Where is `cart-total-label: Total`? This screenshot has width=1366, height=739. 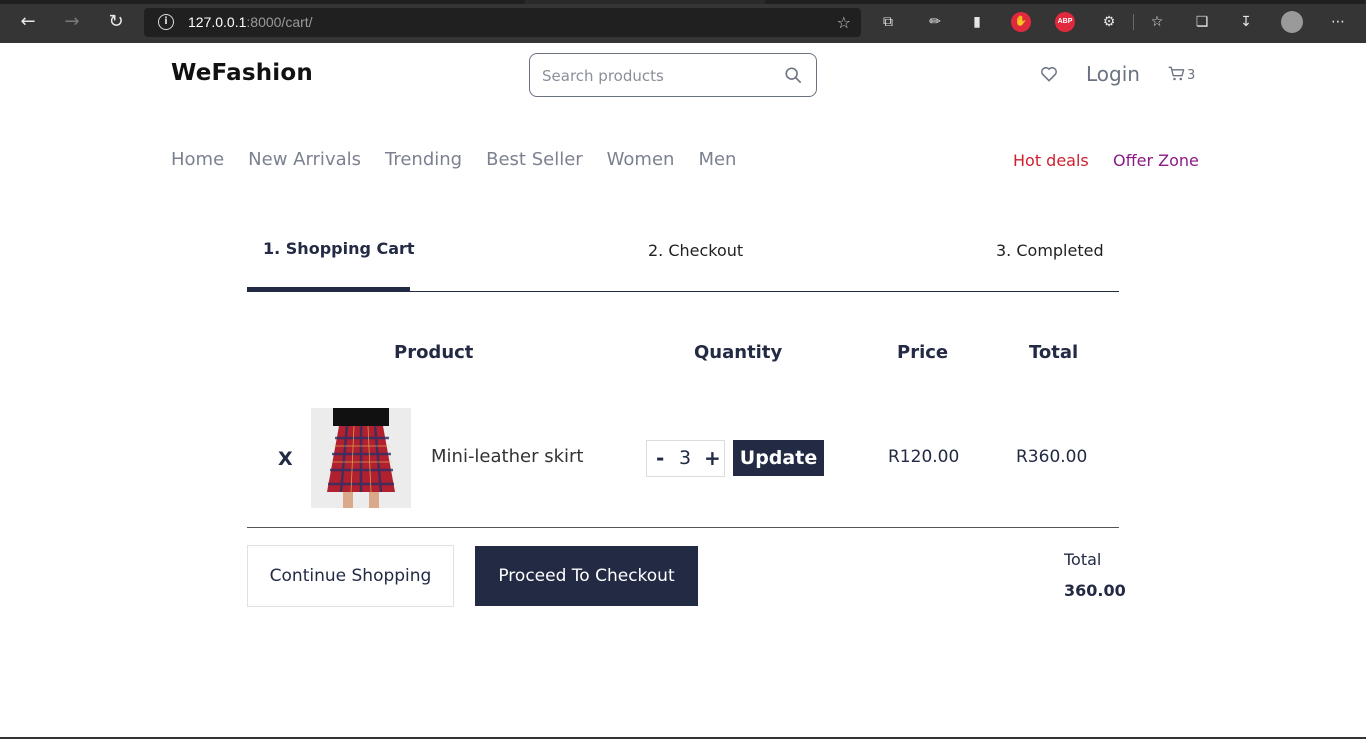
cart-total-label: Total is located at coordinates (1083, 559).